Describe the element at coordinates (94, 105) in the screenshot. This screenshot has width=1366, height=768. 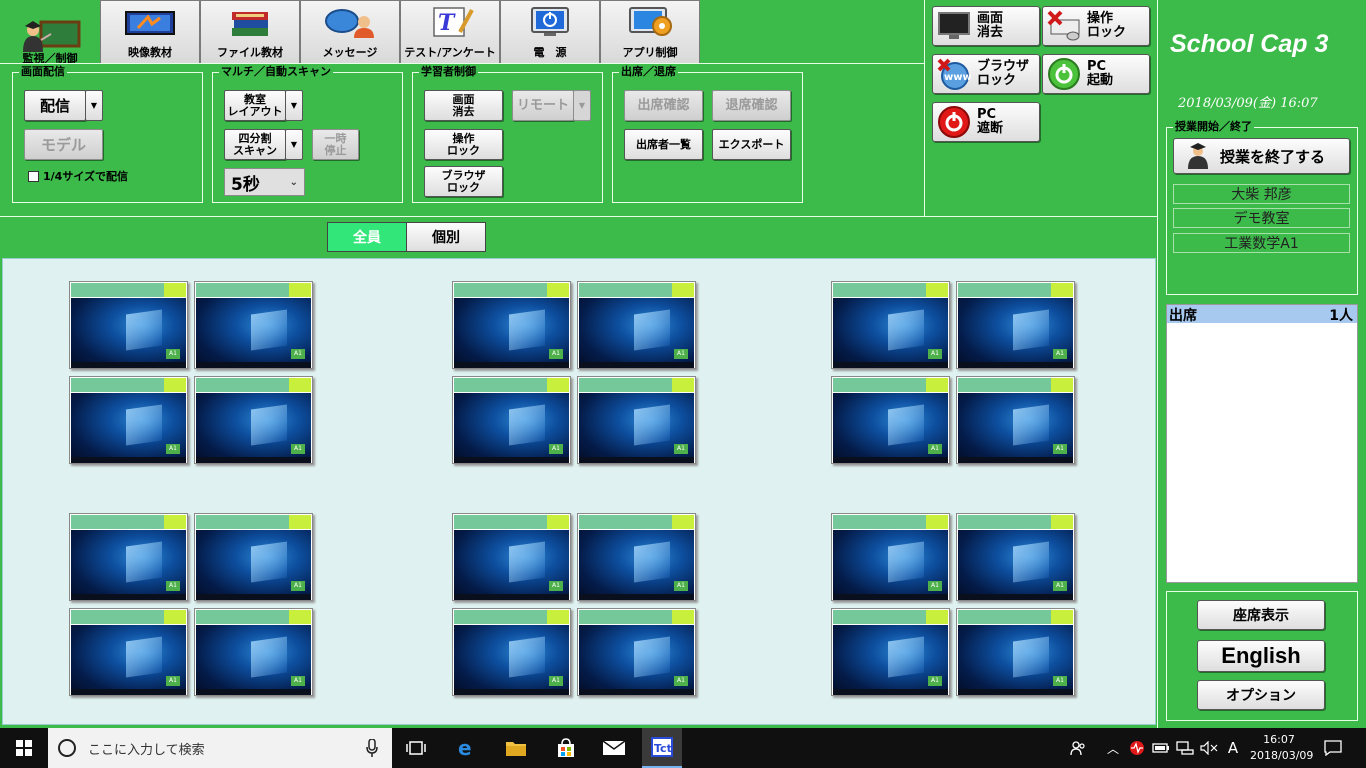
I see `deliver-dropdown: ▼` at that location.